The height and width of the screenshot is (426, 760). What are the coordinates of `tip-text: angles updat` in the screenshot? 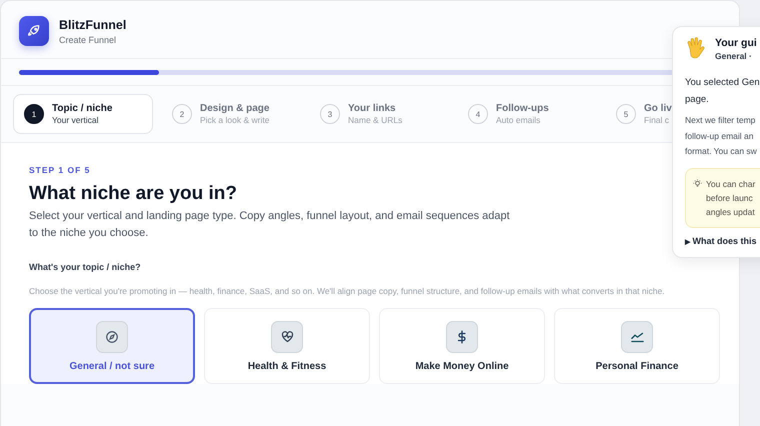 It's located at (730, 212).